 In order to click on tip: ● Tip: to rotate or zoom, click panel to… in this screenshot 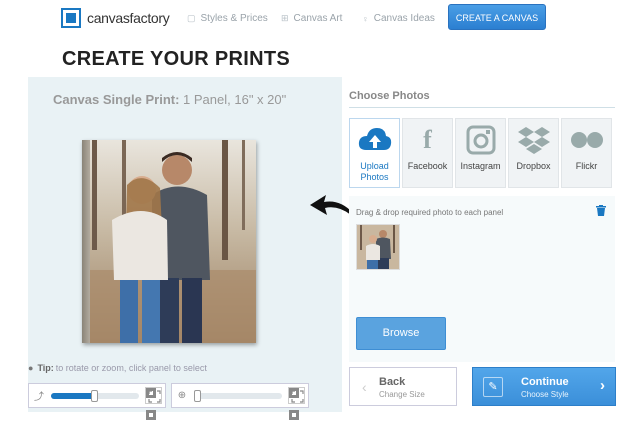, I will do `click(117, 368)`.